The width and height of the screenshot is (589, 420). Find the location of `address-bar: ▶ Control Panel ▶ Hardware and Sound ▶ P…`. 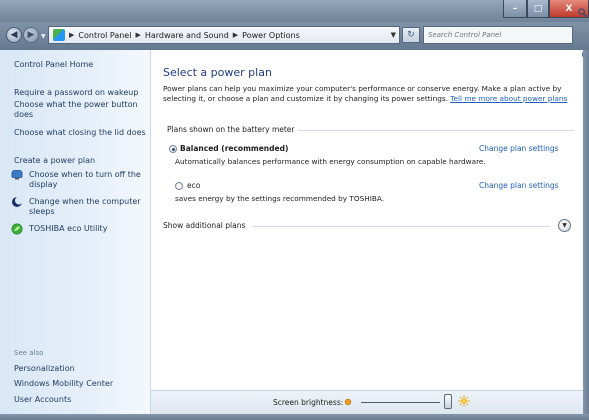

address-bar: ▶ Control Panel ▶ Hardware and Sound ▶ P… is located at coordinates (224, 35).